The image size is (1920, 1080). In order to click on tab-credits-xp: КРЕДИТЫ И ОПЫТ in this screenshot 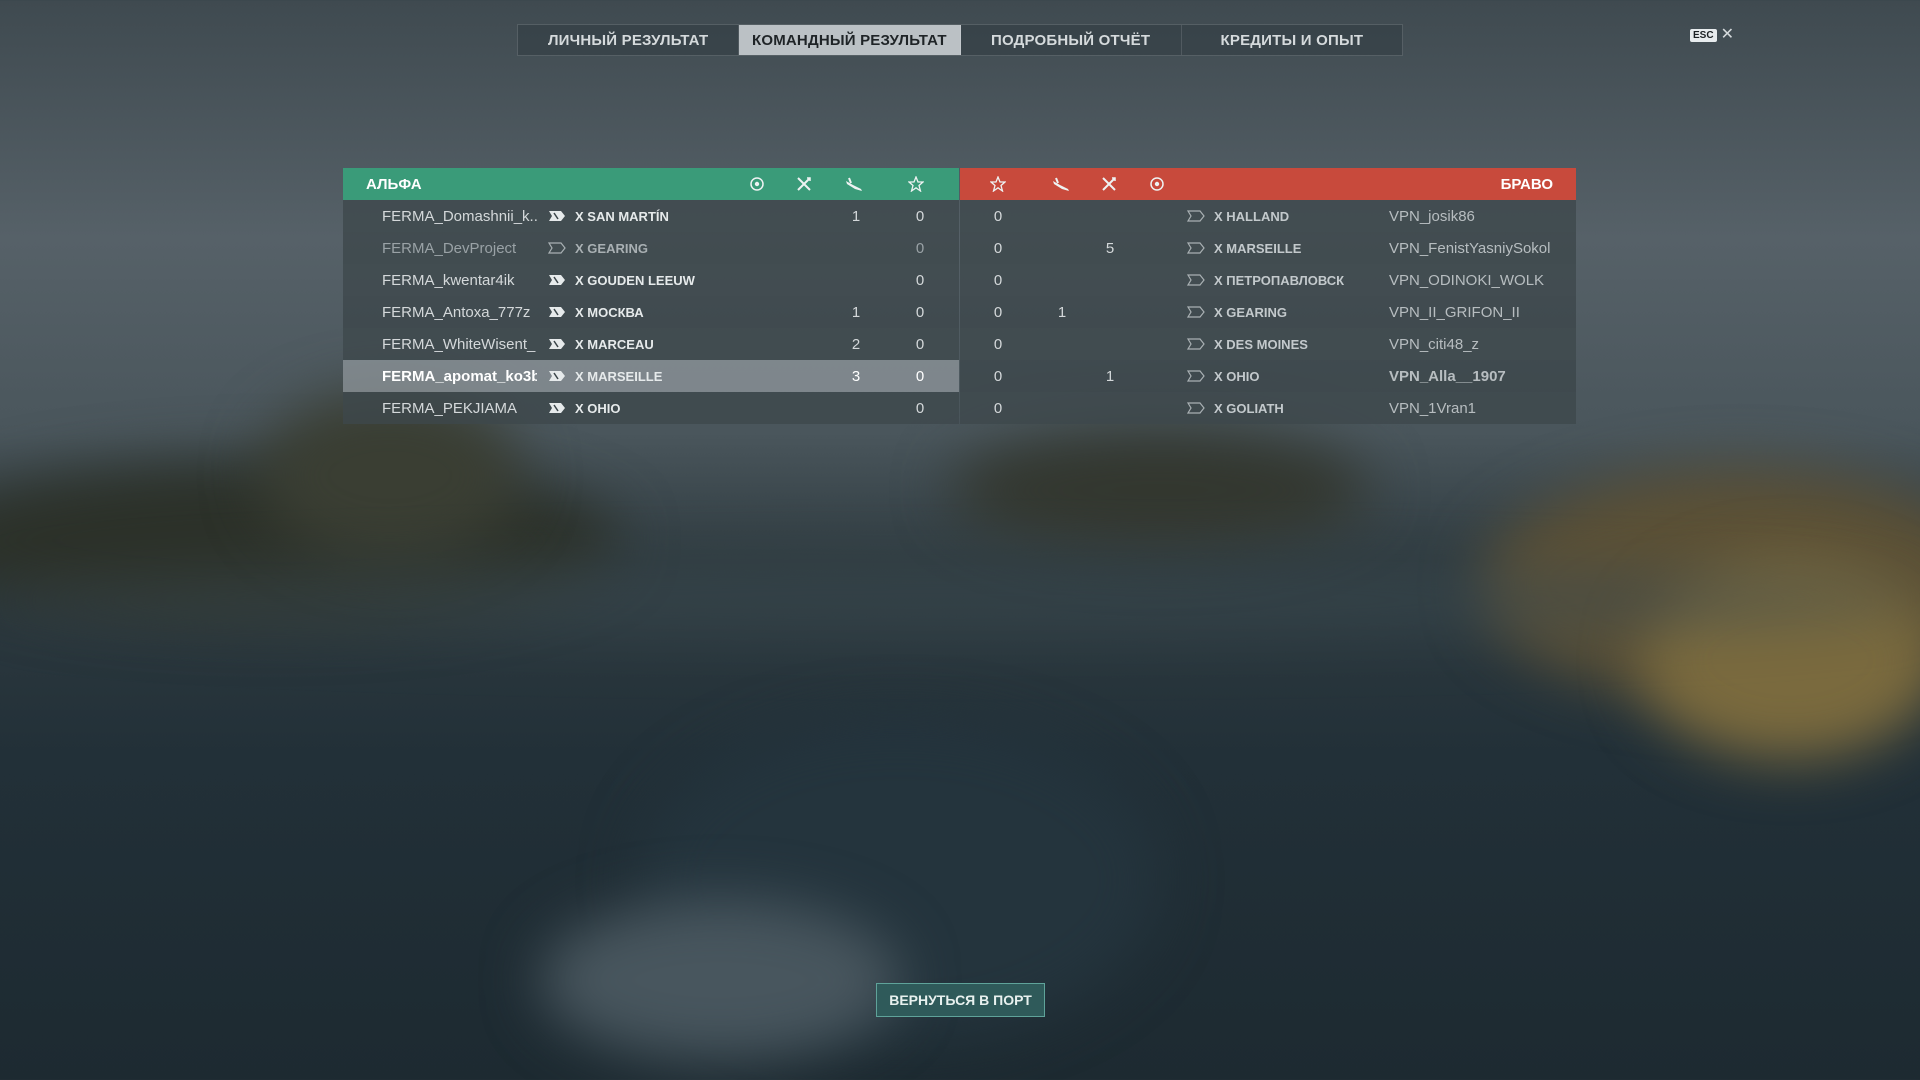, I will do `click(1292, 40)`.